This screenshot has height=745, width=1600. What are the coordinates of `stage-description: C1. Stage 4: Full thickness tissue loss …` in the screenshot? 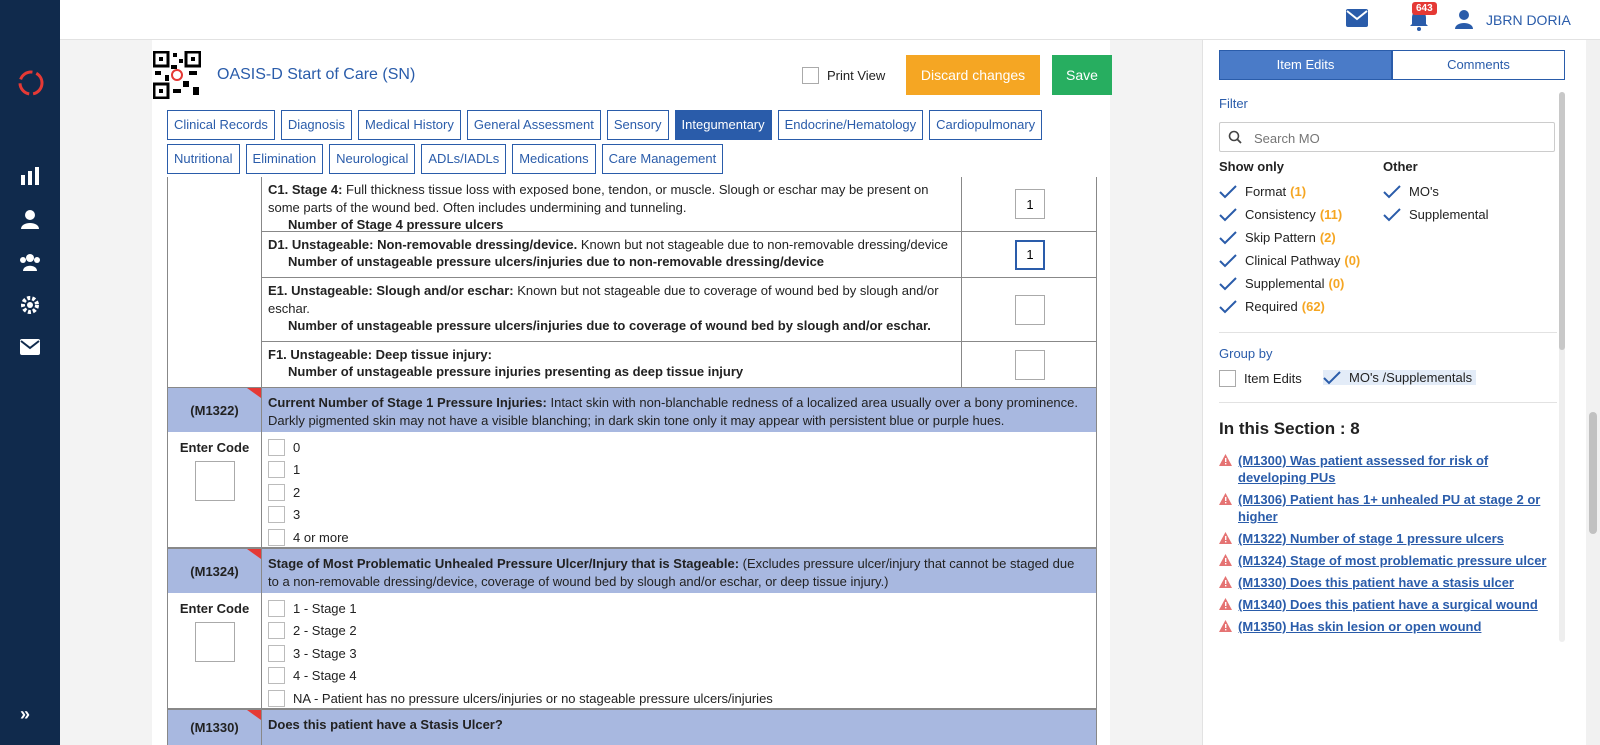 It's located at (612, 204).